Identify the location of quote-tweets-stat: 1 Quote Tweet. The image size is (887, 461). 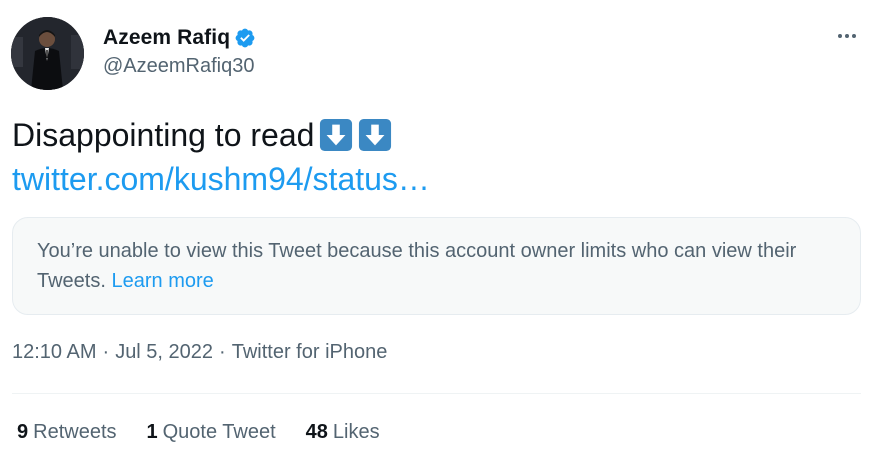
(211, 432).